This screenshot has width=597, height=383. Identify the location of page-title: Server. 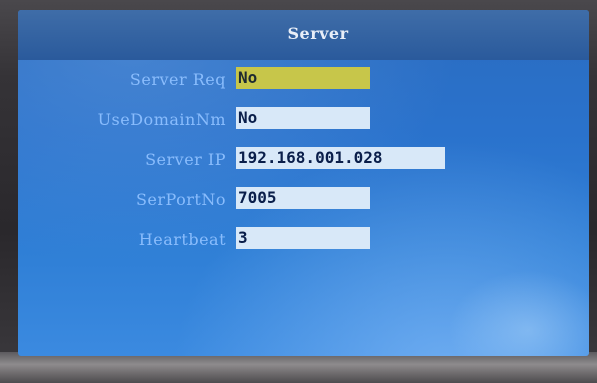
(318, 33).